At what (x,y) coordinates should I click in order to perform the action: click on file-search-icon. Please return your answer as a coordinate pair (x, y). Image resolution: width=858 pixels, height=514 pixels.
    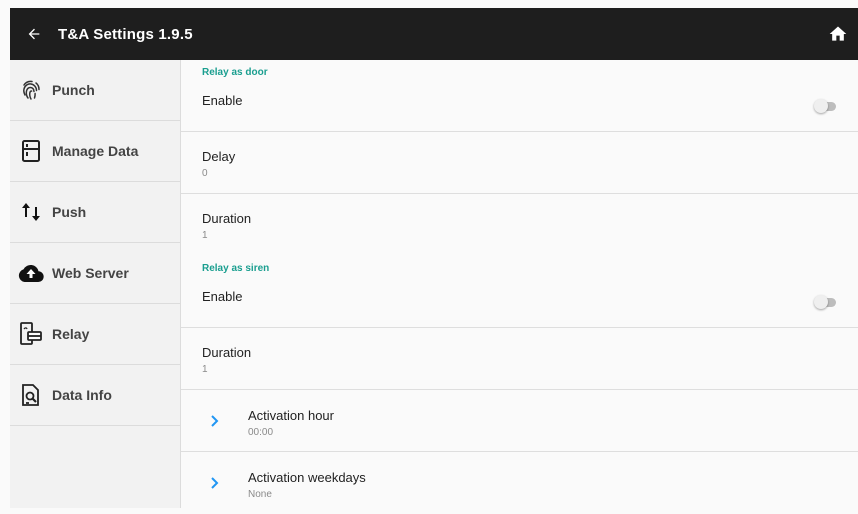
    Looking at the image, I should click on (31, 395).